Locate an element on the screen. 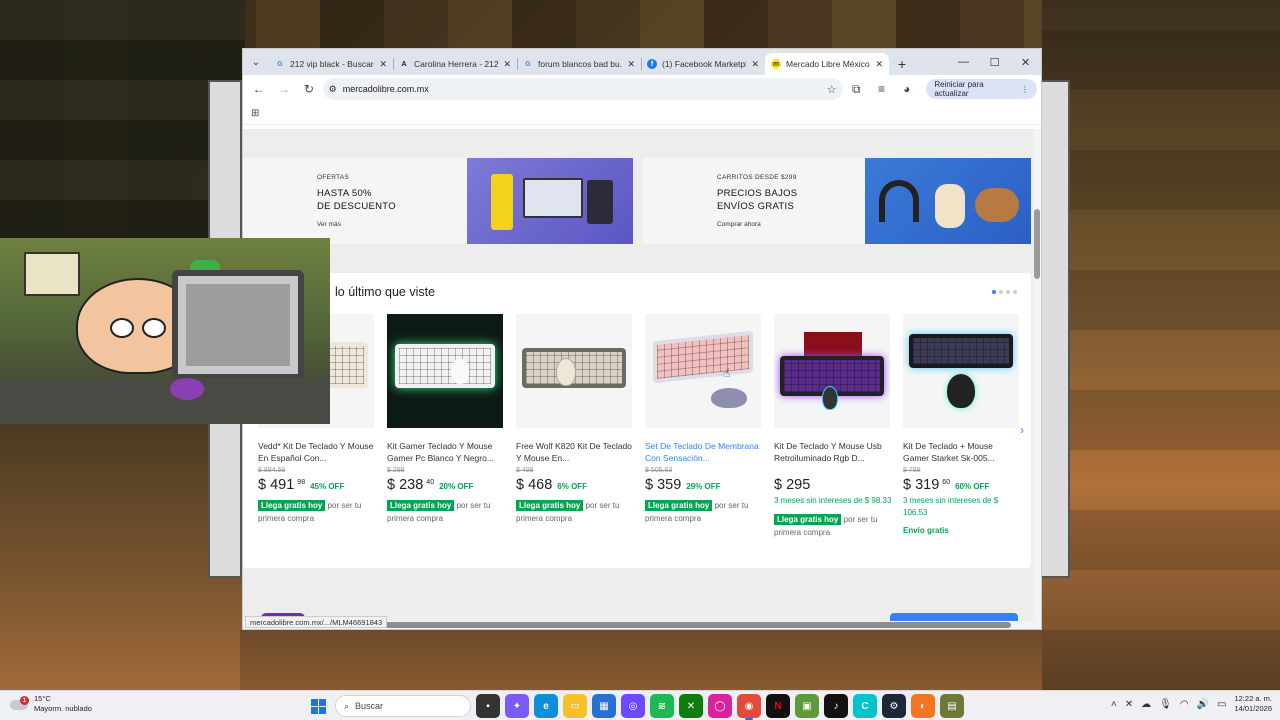 This screenshot has height=720, width=1280. wifi-icon: ◠ is located at coordinates (1184, 704).